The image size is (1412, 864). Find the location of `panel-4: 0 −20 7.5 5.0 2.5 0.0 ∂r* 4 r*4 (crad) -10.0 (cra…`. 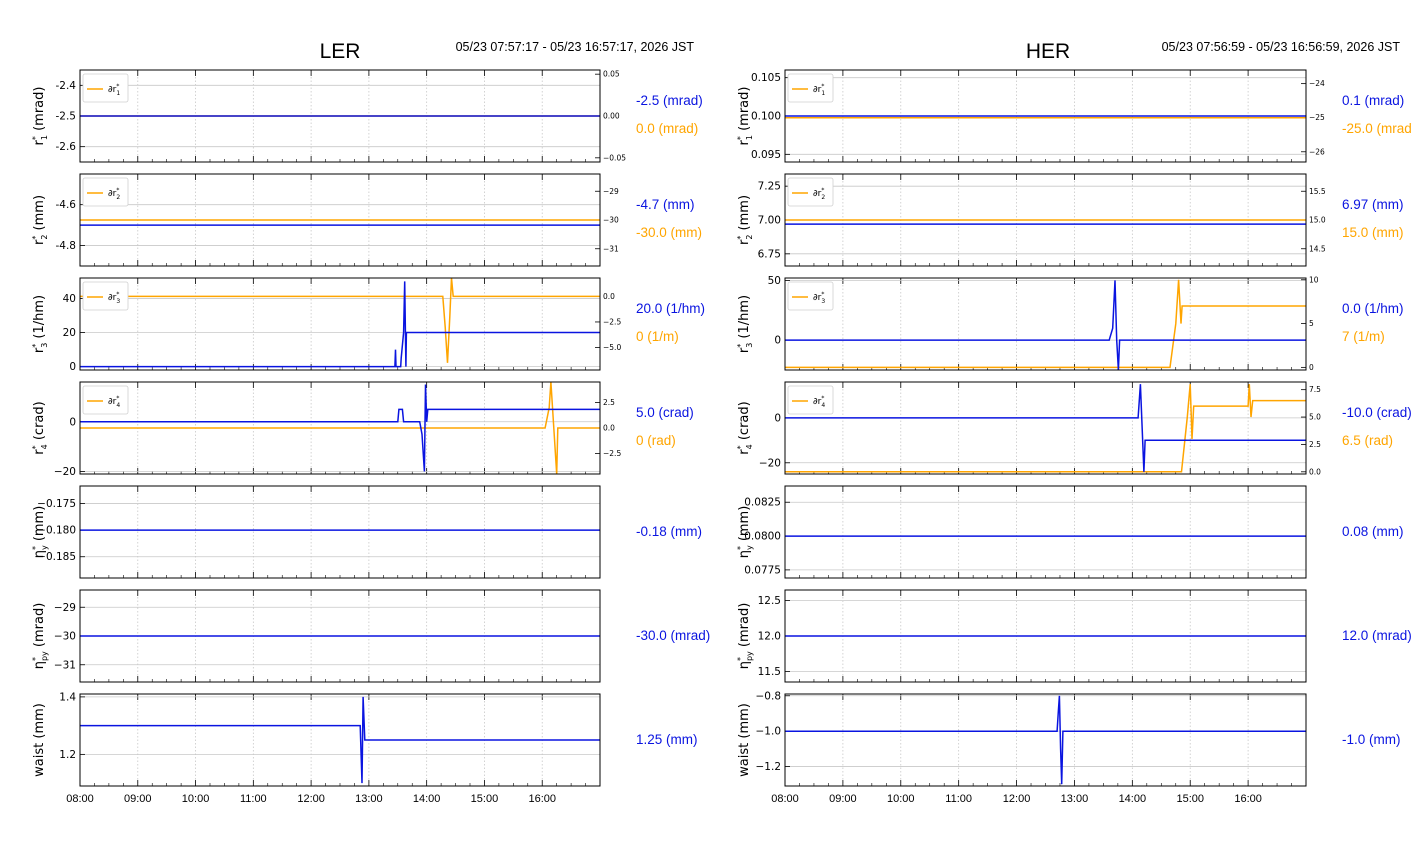

panel-4: 0 −20 7.5 5.0 2.5 0.0 ∂r* 4 r*4 (crad) -10.0 (cra… is located at coordinates (1074, 428).